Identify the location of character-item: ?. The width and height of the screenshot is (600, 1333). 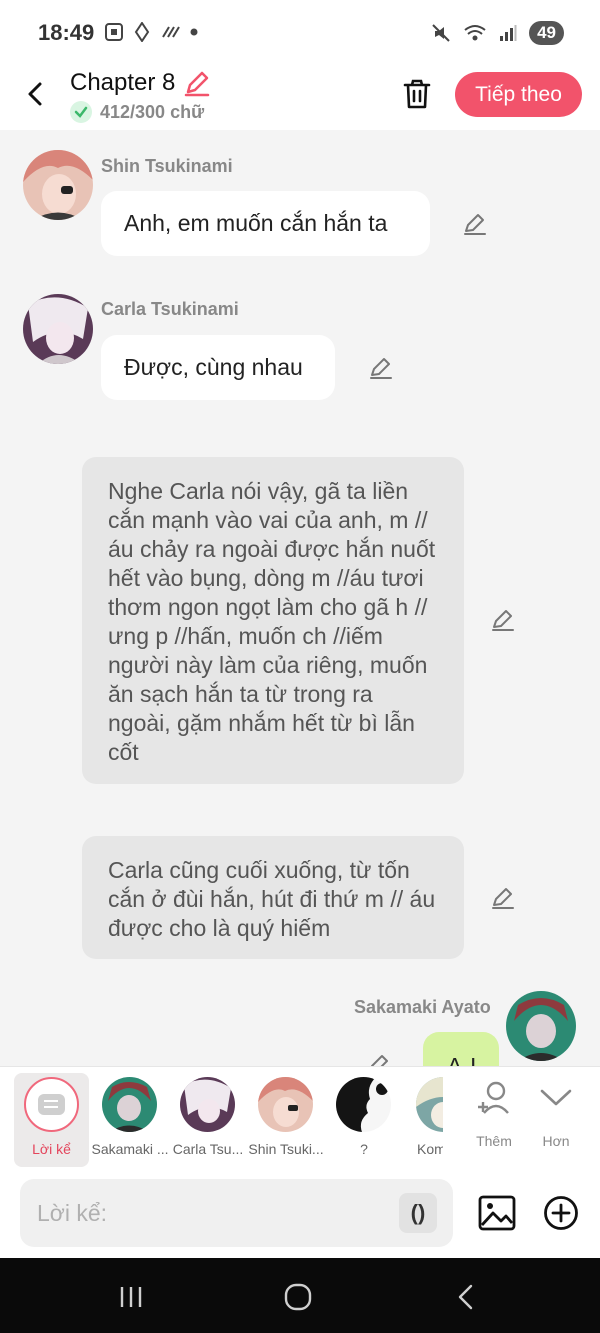
(364, 1118).